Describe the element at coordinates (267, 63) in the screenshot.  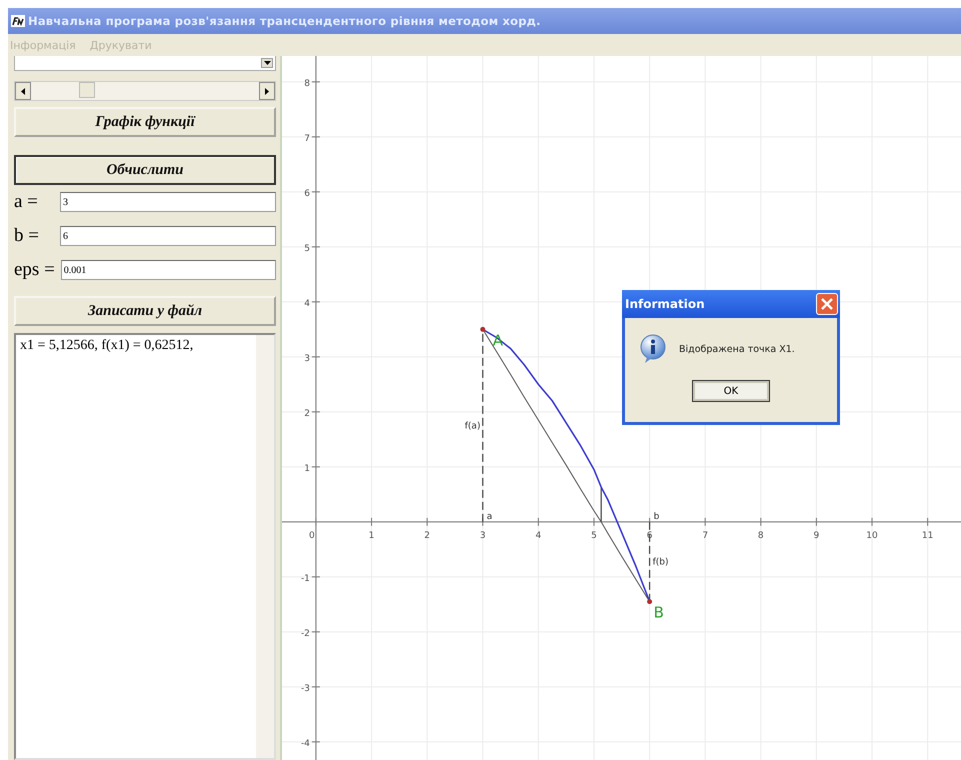
I see `dropdown-icon` at that location.